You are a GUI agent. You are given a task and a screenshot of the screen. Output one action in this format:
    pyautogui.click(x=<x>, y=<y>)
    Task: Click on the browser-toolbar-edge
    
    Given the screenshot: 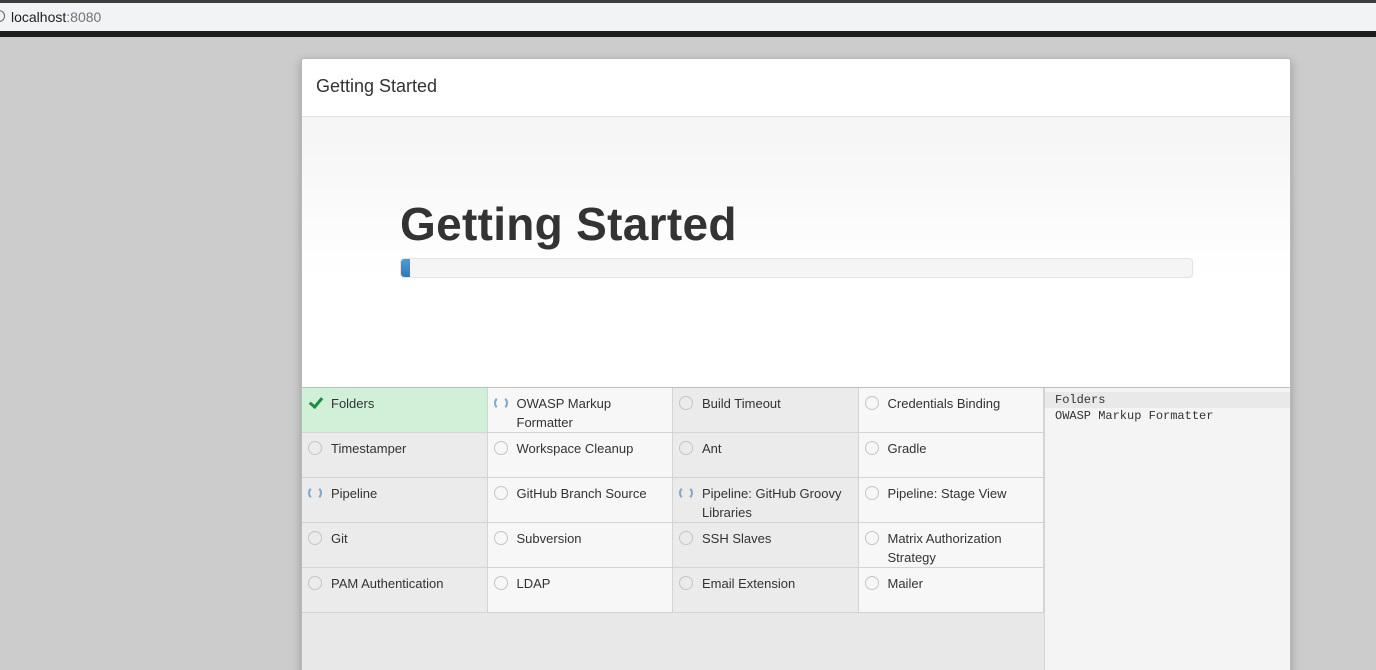 What is the action you would take?
    pyautogui.click(x=688, y=34)
    